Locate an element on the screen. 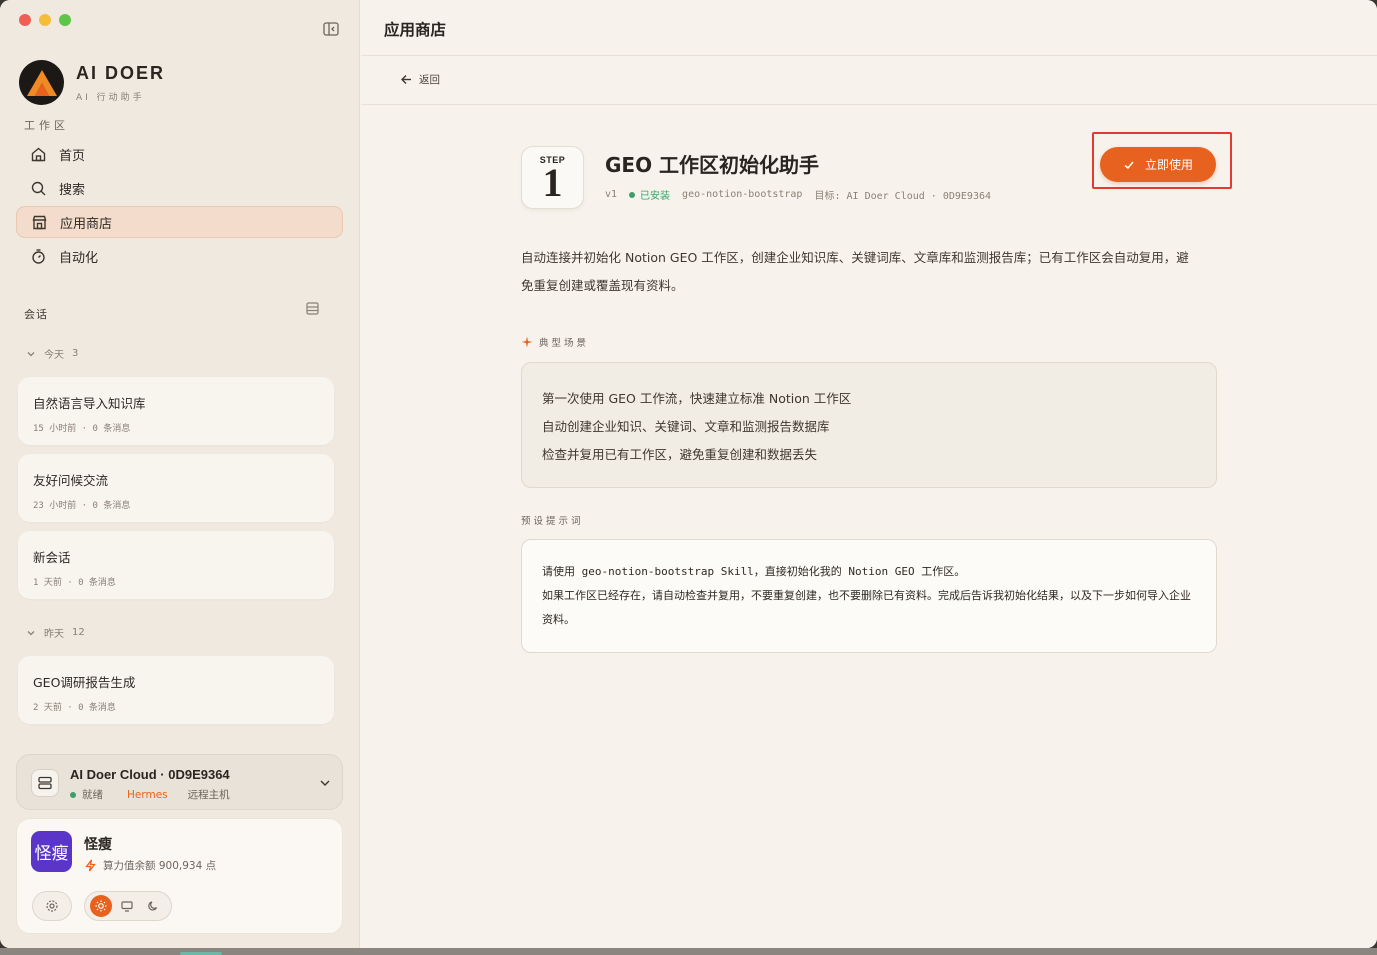 Image resolution: width=1377 pixels, height=955 pixels. sidebar-item-label: 自动化 is located at coordinates (79, 258).